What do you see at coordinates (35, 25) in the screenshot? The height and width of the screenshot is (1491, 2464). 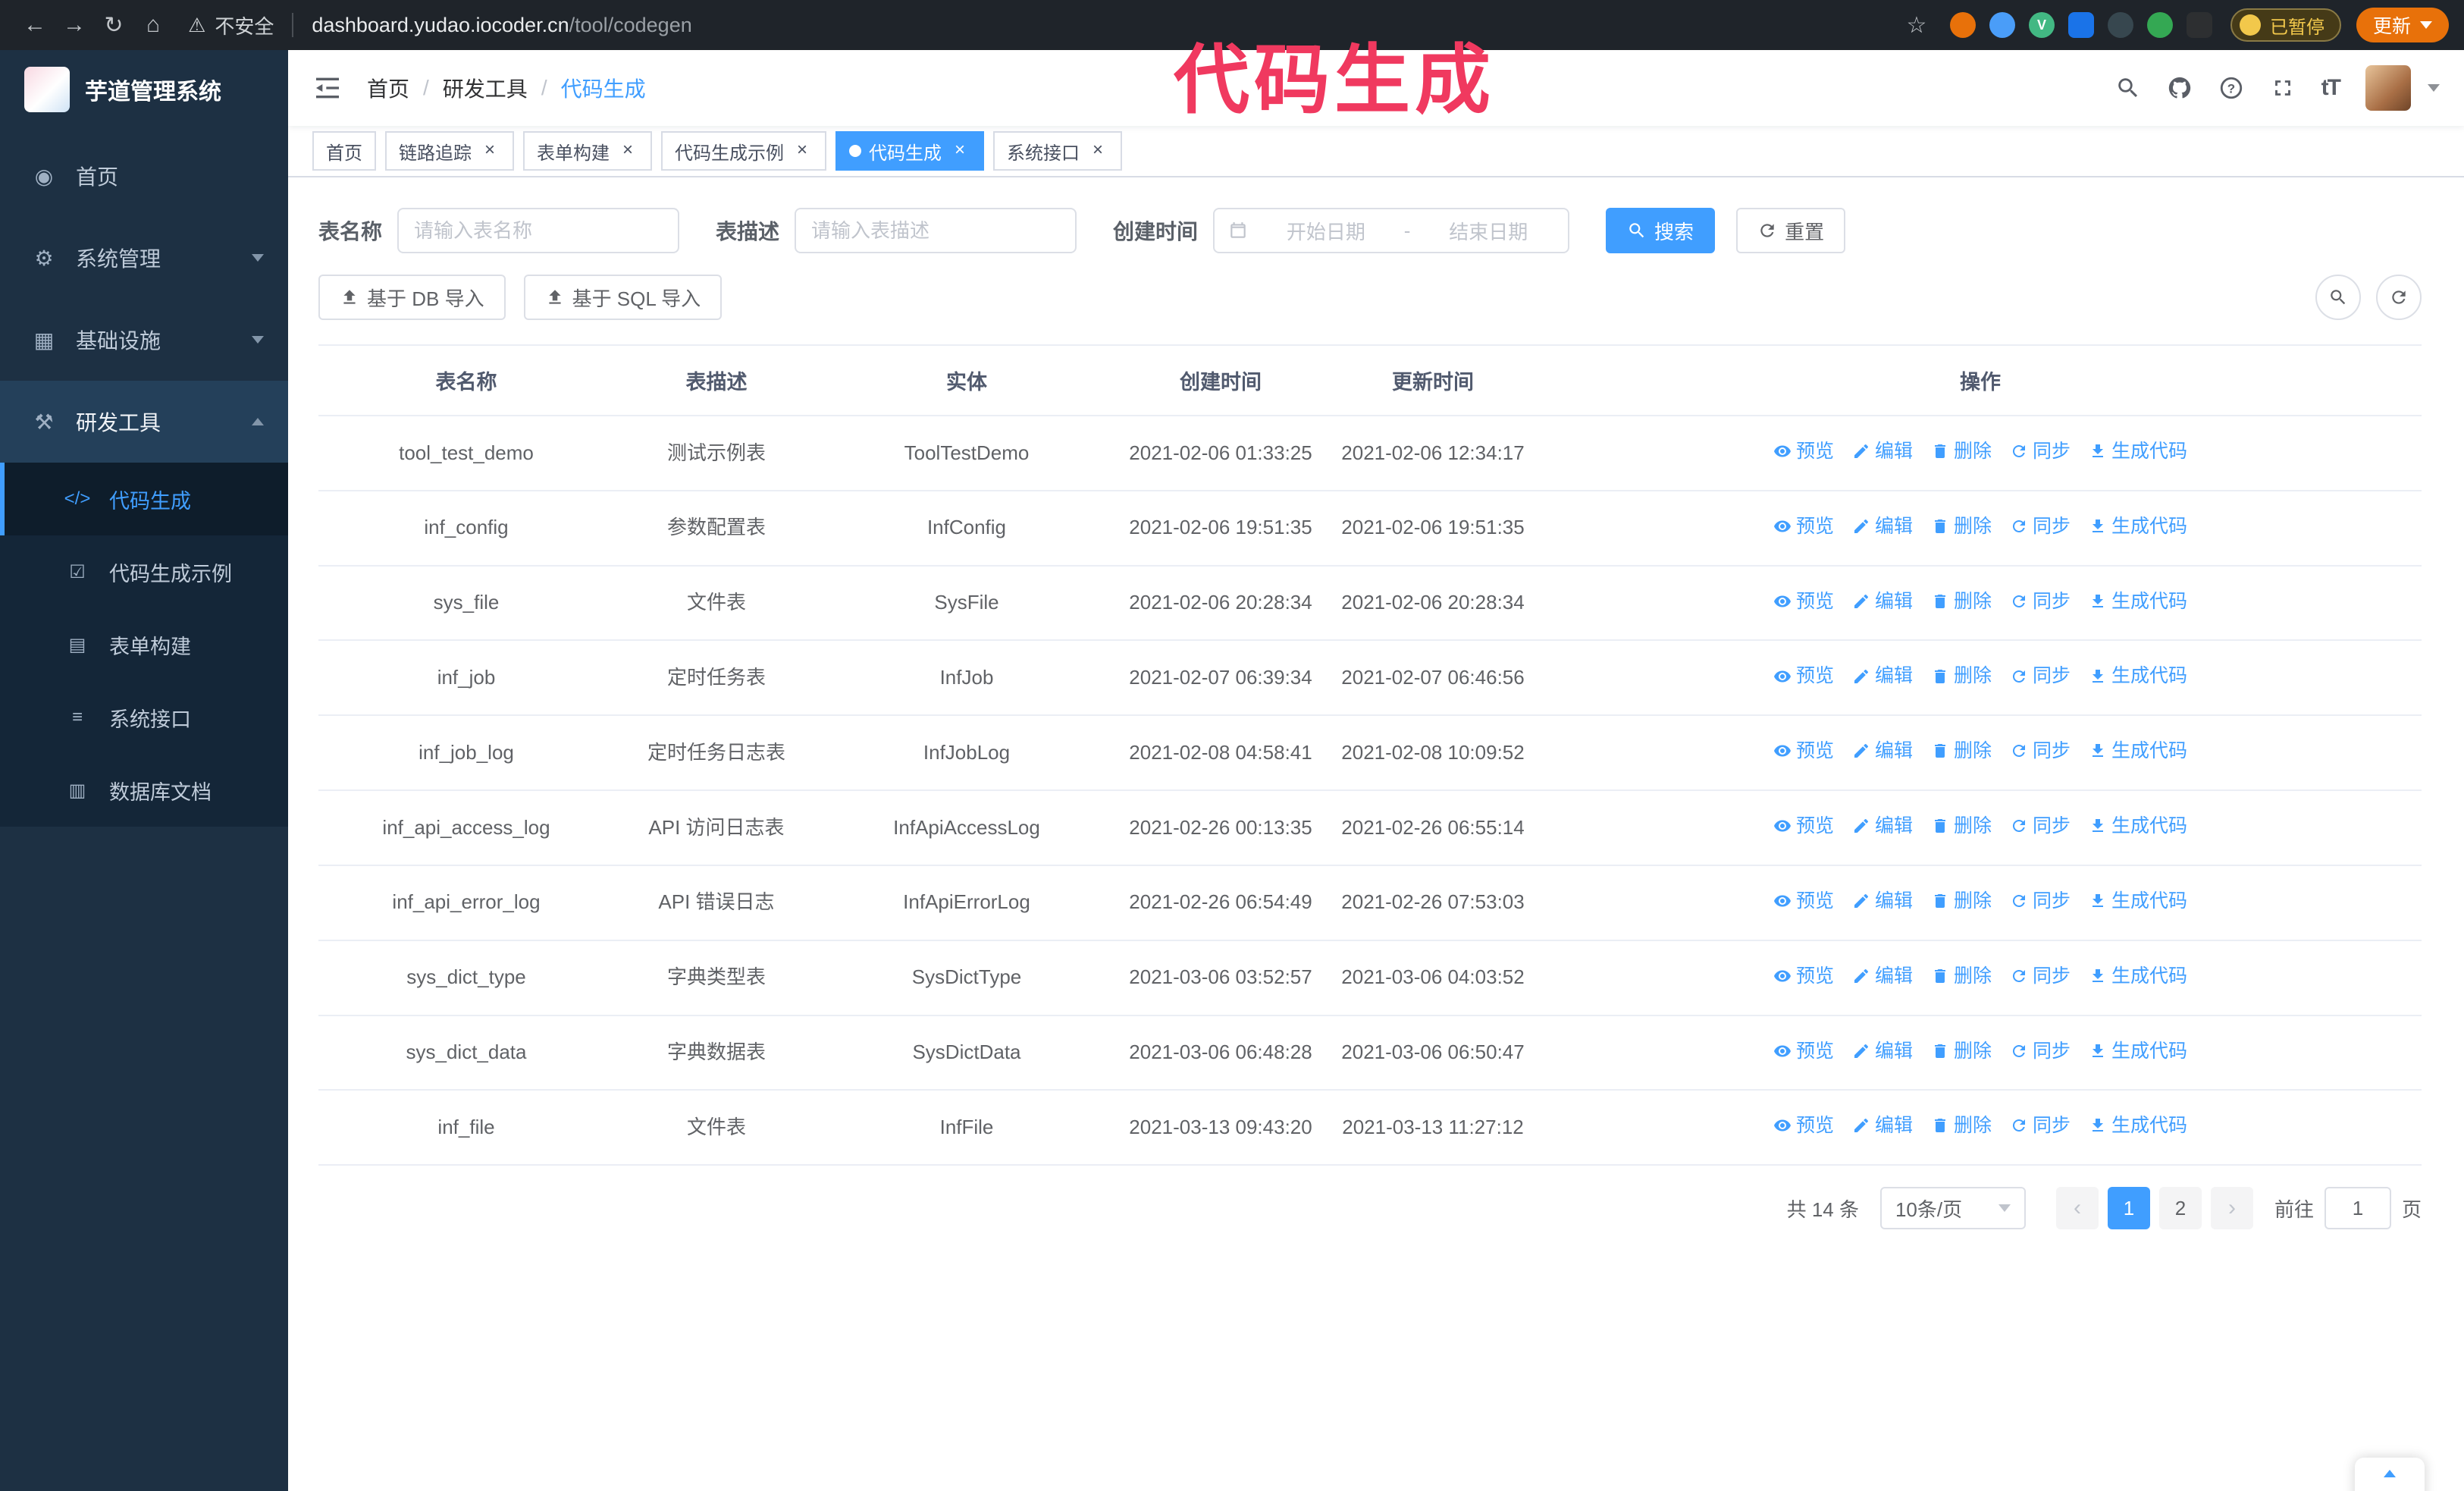 I see `browser-back-icon: ←` at bounding box center [35, 25].